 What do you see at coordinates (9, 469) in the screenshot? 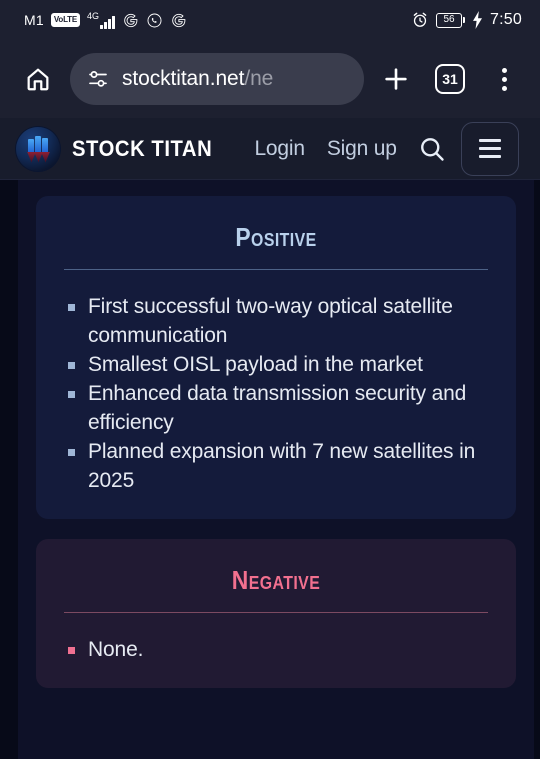
I see `page-left-edge` at bounding box center [9, 469].